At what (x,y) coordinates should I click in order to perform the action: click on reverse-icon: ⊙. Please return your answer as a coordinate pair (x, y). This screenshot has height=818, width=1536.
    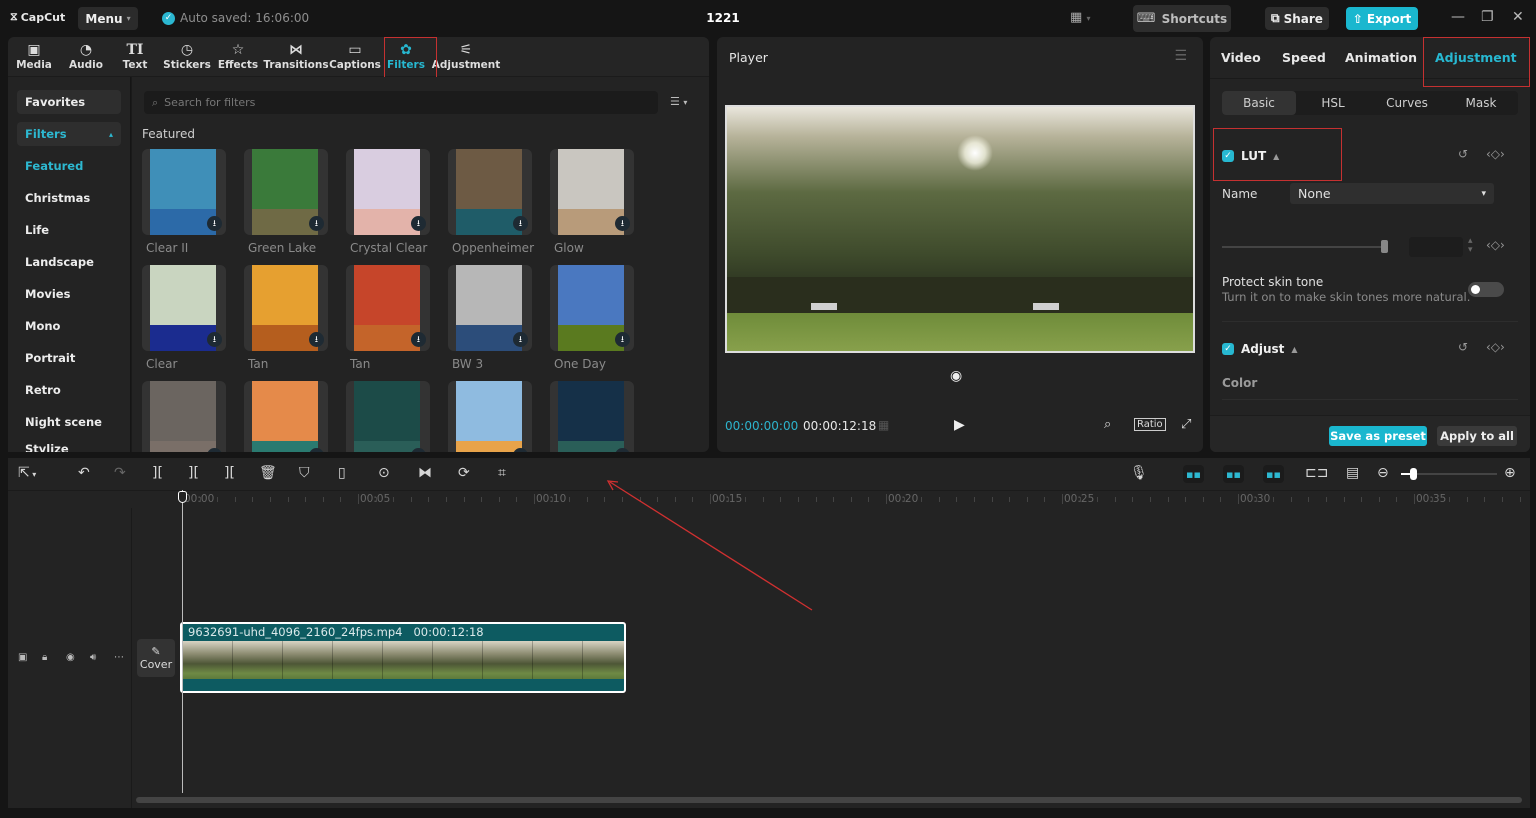
    Looking at the image, I should click on (384, 473).